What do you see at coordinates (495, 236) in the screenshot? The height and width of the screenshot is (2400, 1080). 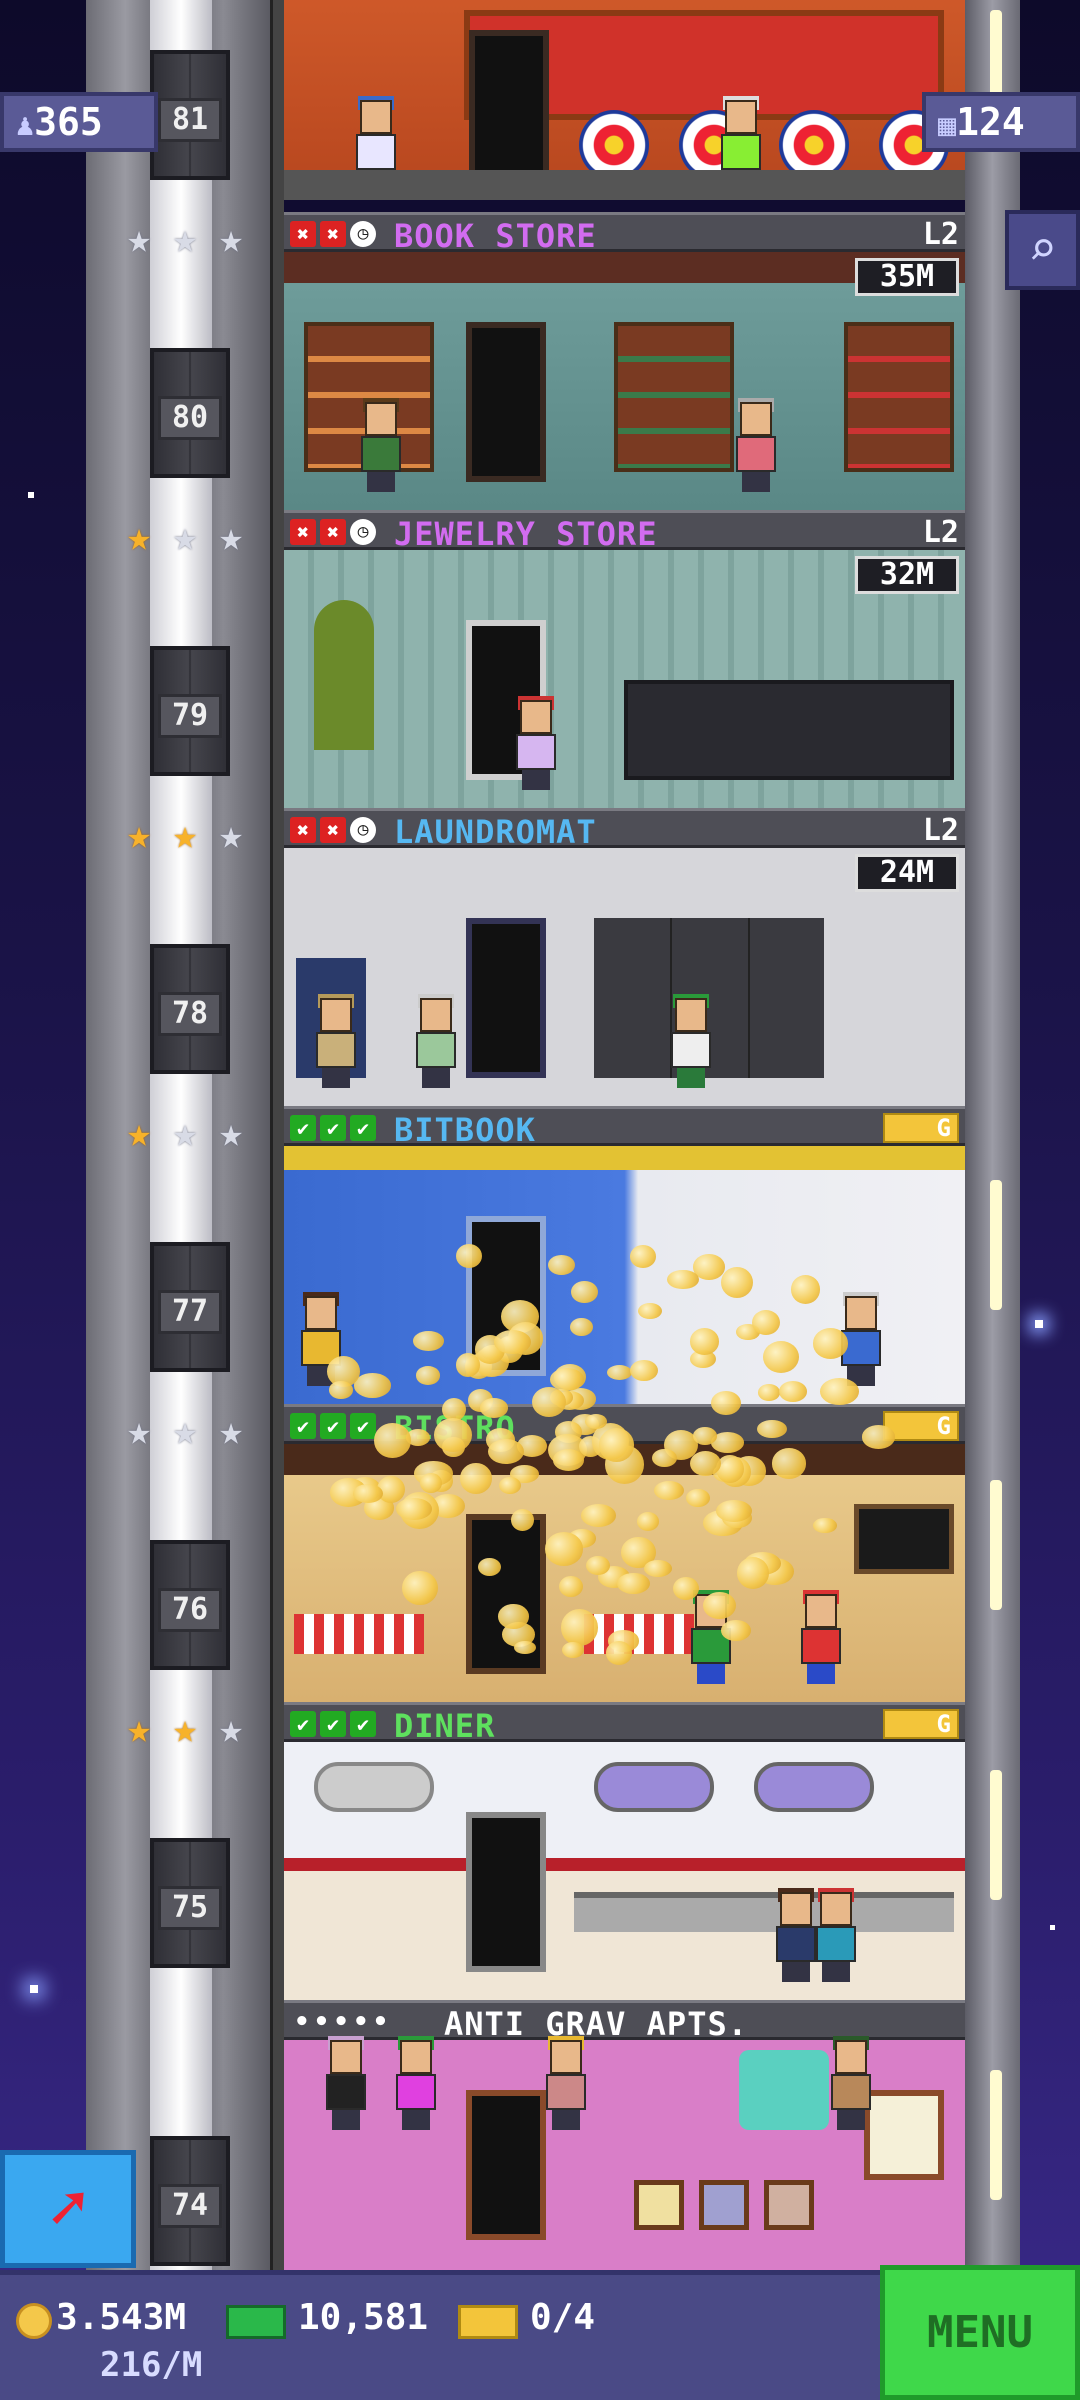 I see `floor-name: BOOK STORE` at bounding box center [495, 236].